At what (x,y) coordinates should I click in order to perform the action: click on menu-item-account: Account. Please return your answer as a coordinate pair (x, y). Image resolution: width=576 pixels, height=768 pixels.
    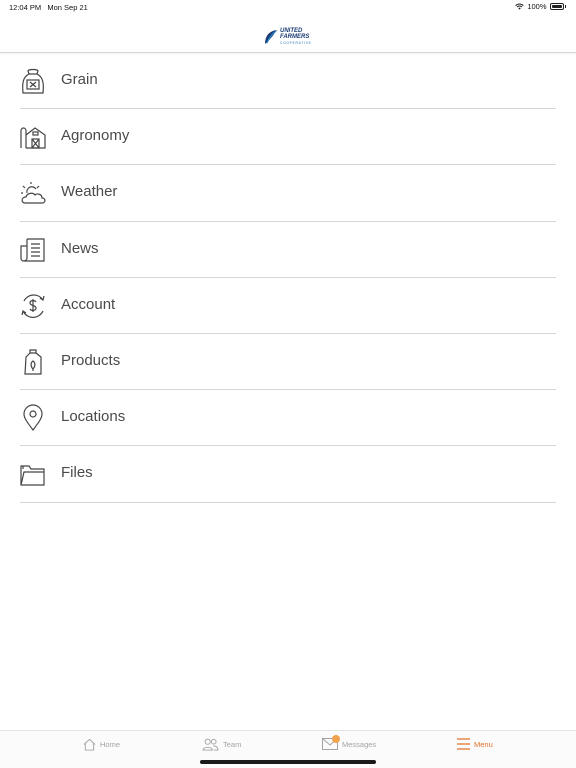
    Looking at the image, I should click on (288, 306).